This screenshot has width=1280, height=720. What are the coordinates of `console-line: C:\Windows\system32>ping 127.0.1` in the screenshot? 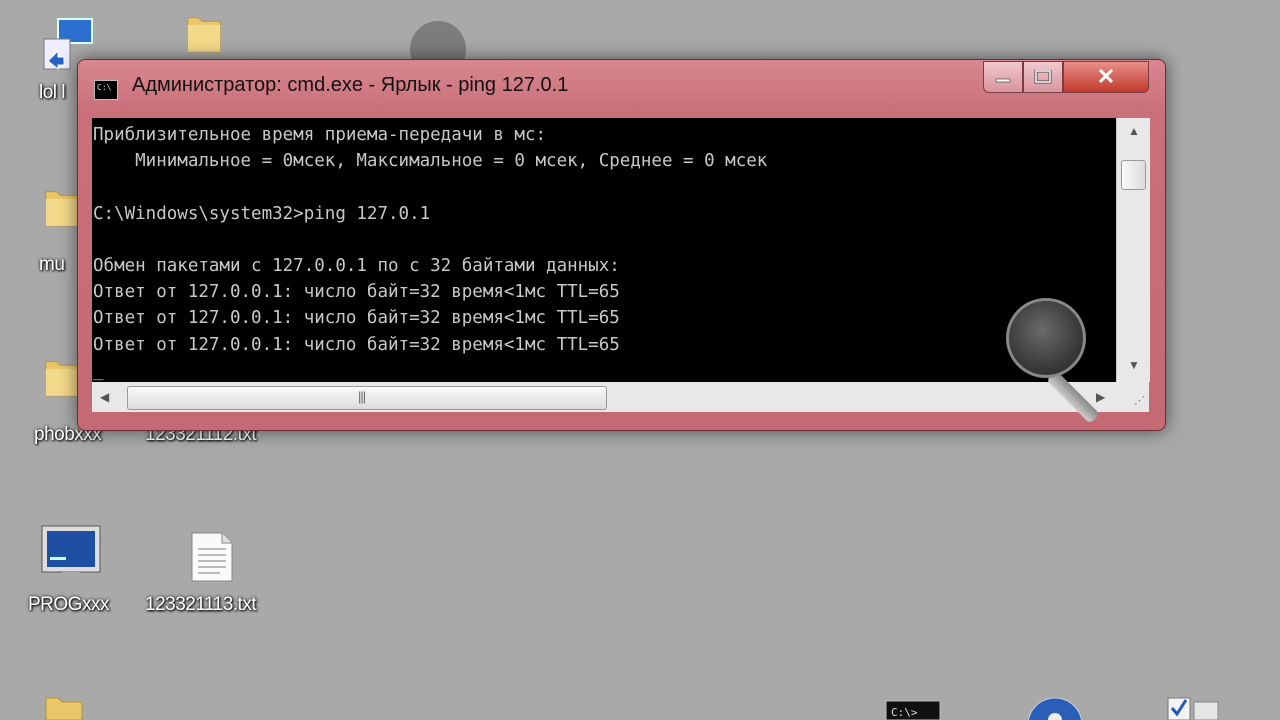 It's located at (262, 213).